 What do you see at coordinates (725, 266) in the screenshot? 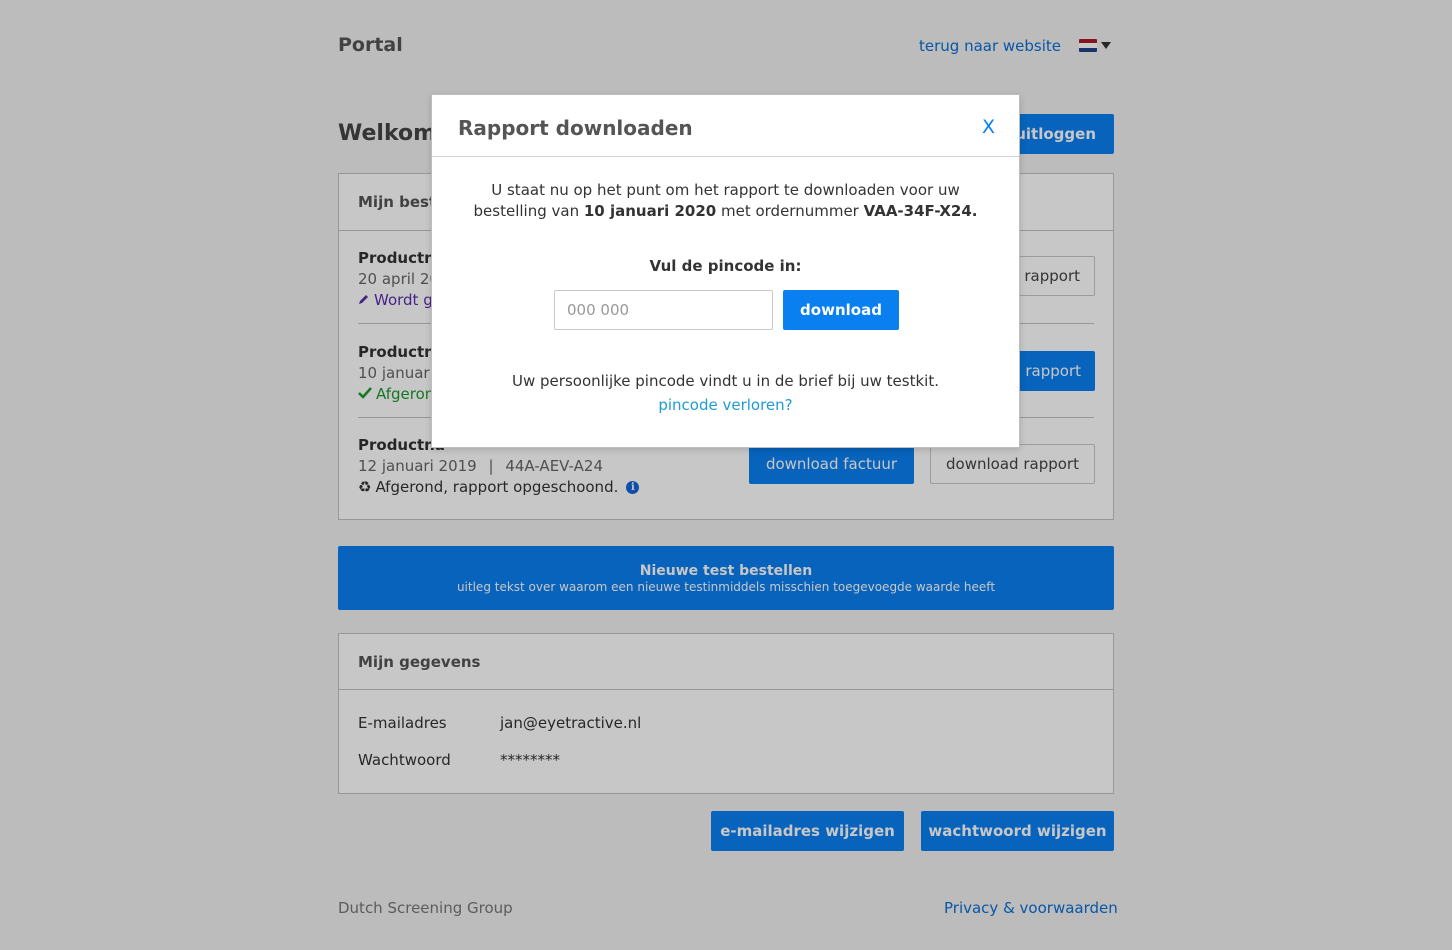
I see `pin-label: Vul de pincode in:` at bounding box center [725, 266].